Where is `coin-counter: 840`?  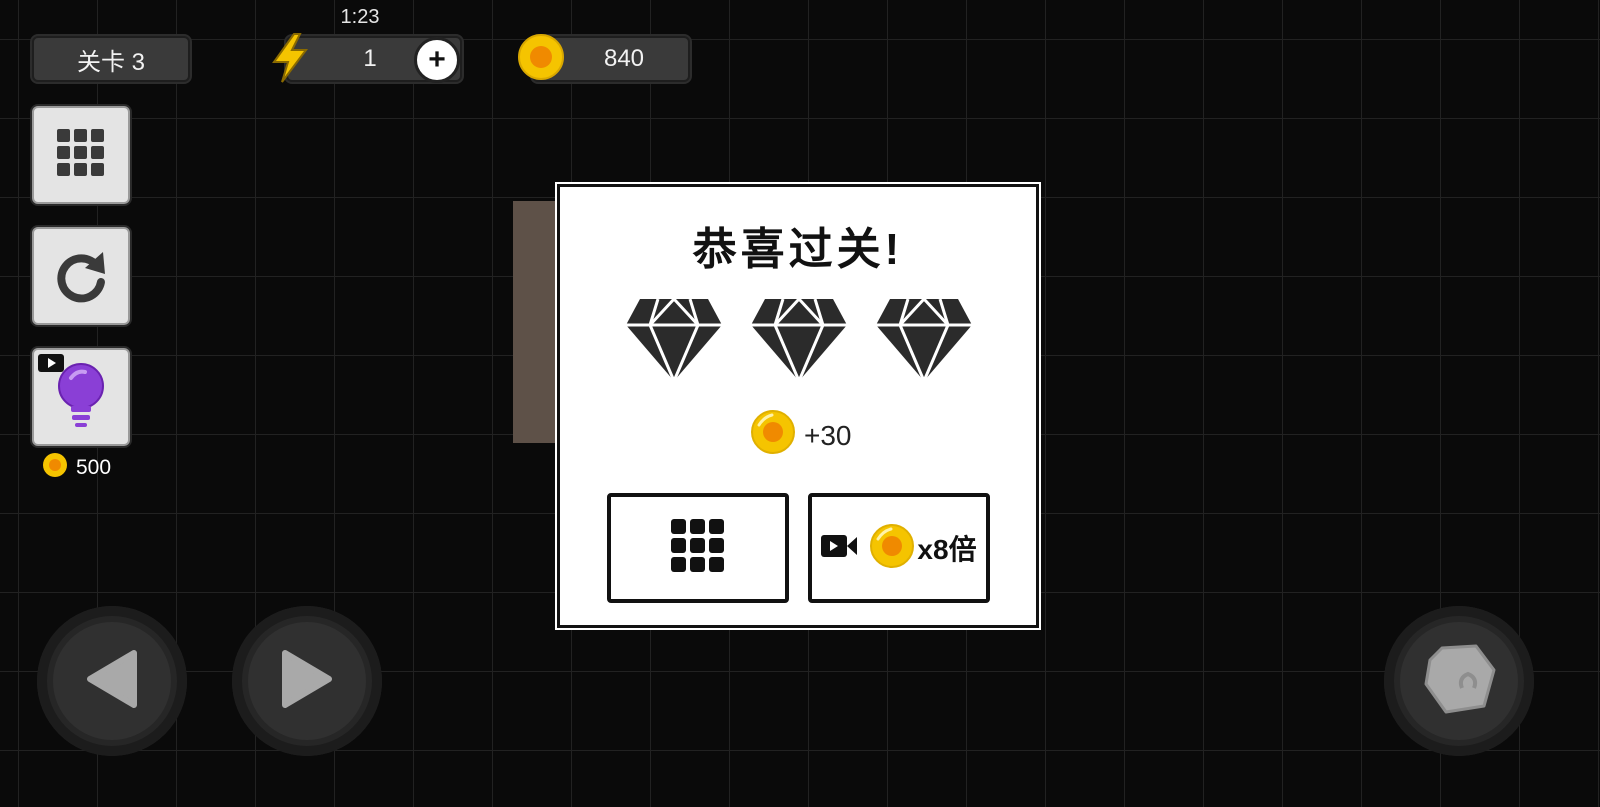 coin-counter: 840 is located at coordinates (604, 58).